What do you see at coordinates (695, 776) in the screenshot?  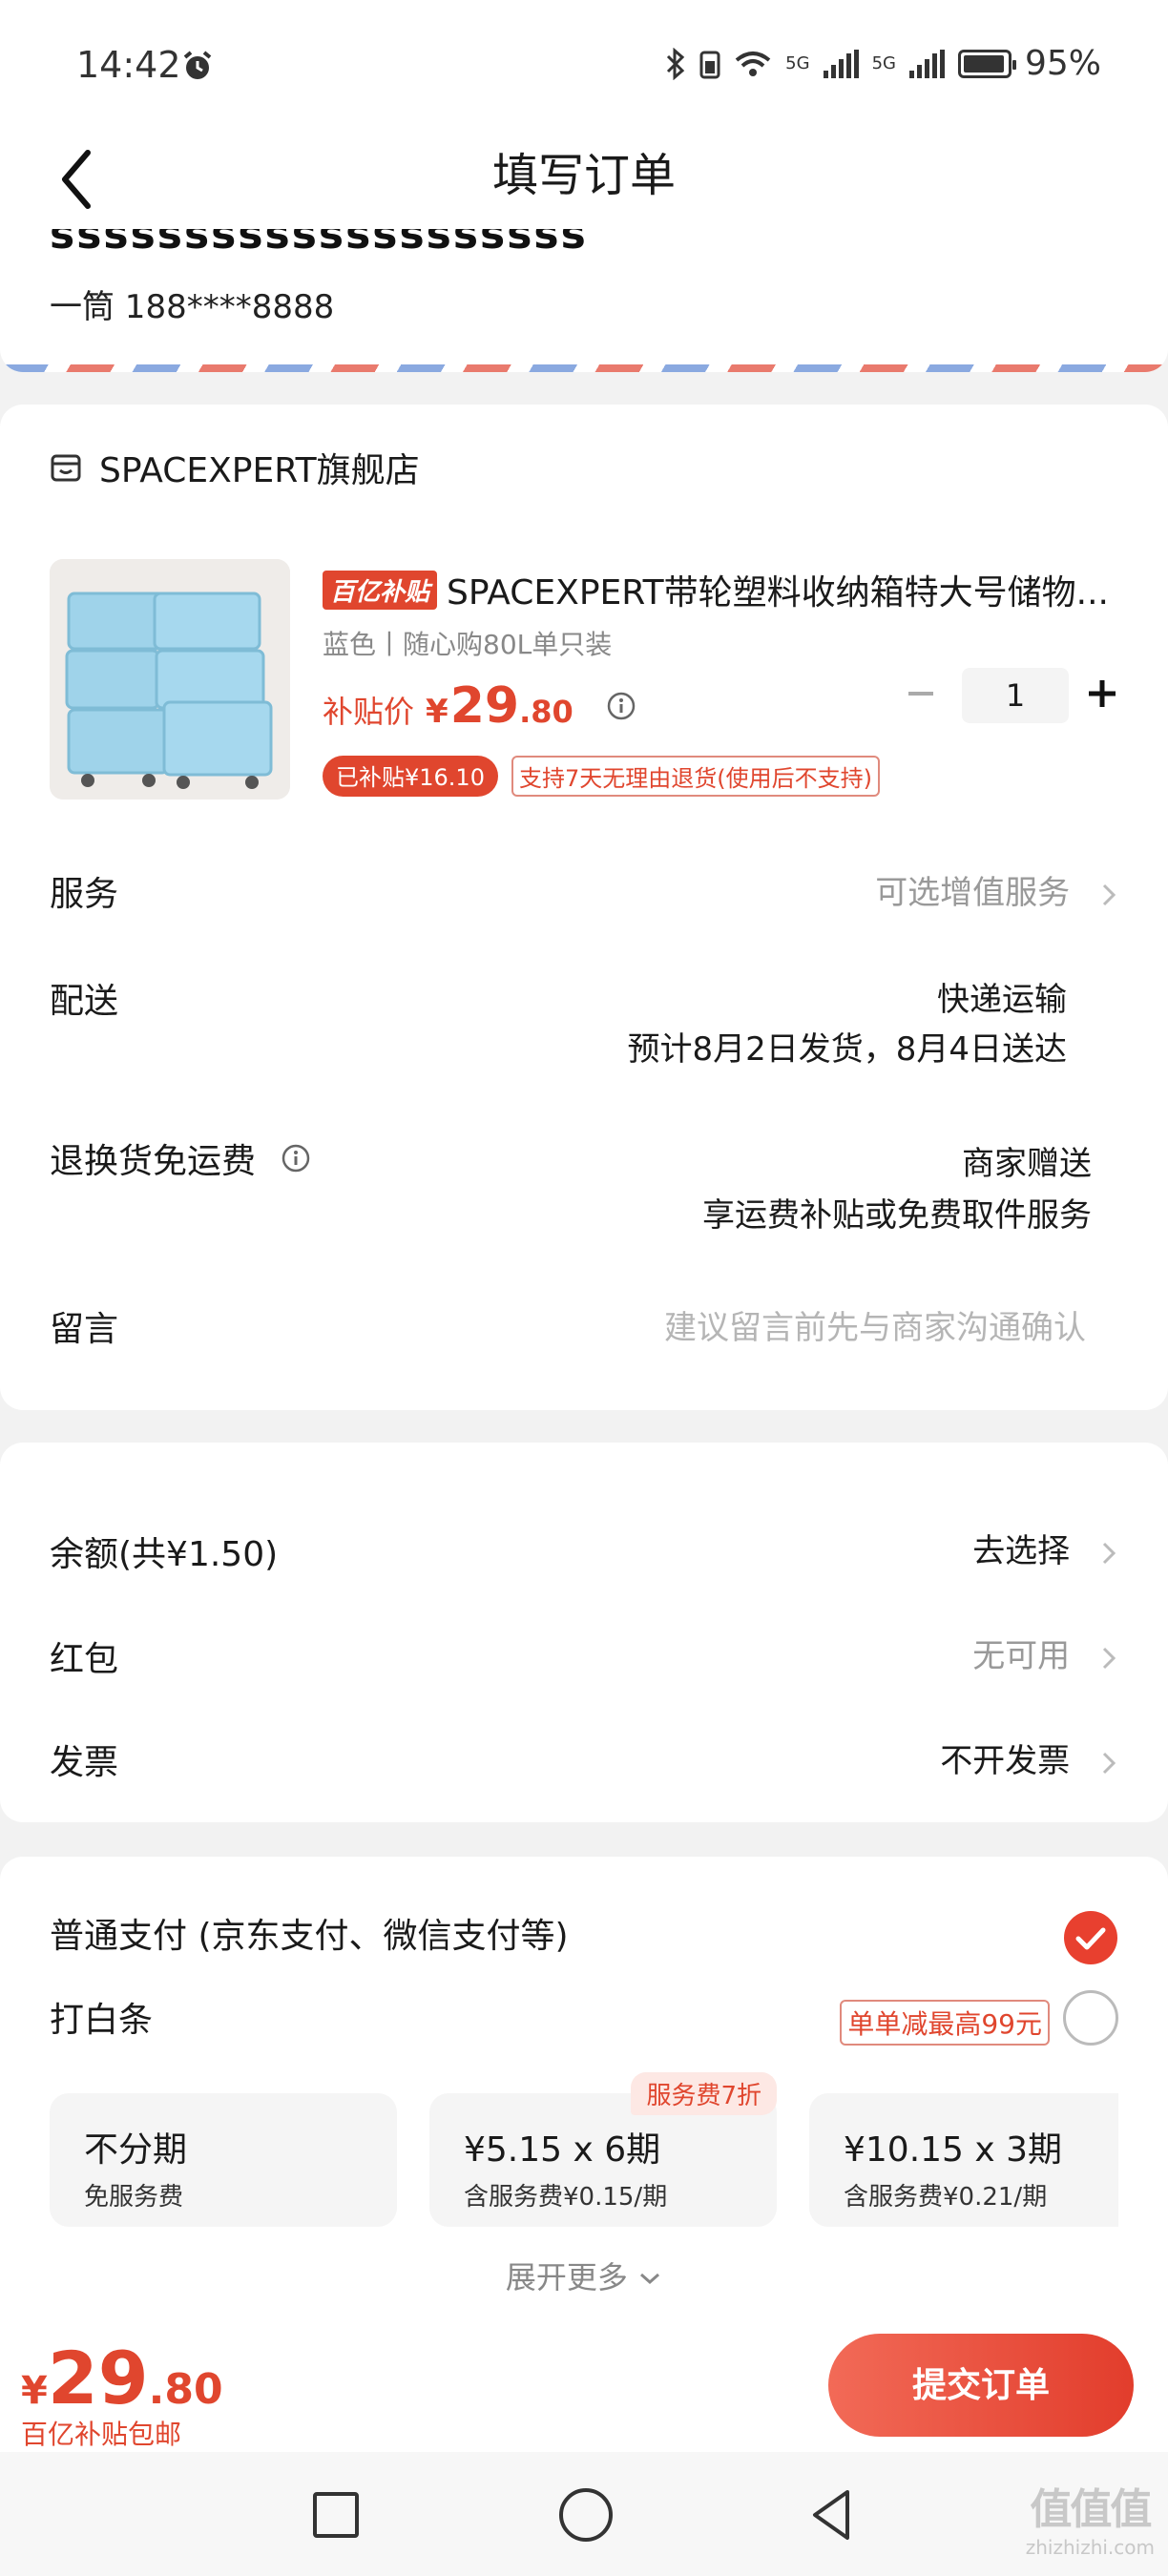 I see `return-policy-tag: 支持7天无理由退货(使用后不支持)` at bounding box center [695, 776].